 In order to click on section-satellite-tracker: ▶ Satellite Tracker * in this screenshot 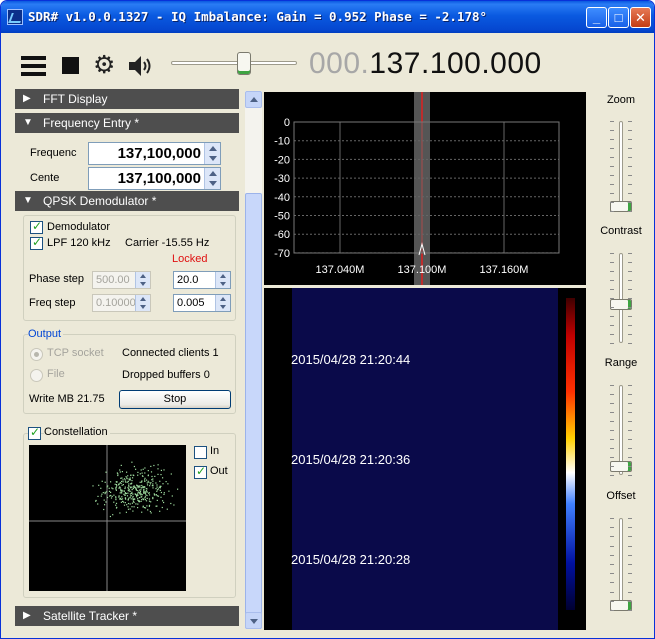, I will do `click(127, 616)`.